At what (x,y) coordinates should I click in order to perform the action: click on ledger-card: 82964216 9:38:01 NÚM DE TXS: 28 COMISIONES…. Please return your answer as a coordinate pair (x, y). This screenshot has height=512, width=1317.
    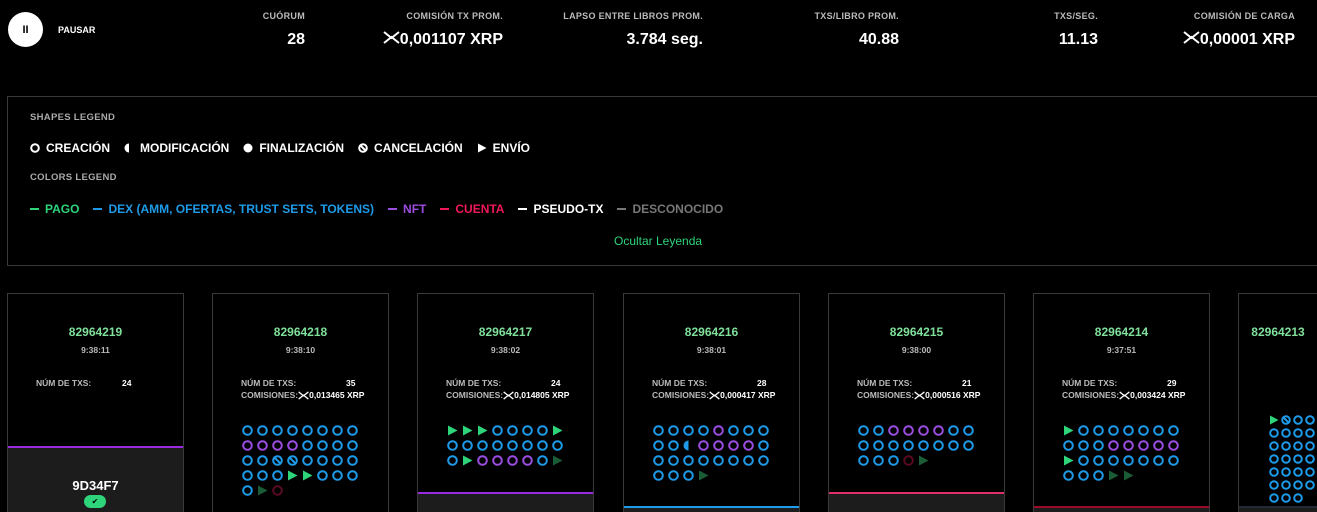
    Looking at the image, I should click on (711, 402).